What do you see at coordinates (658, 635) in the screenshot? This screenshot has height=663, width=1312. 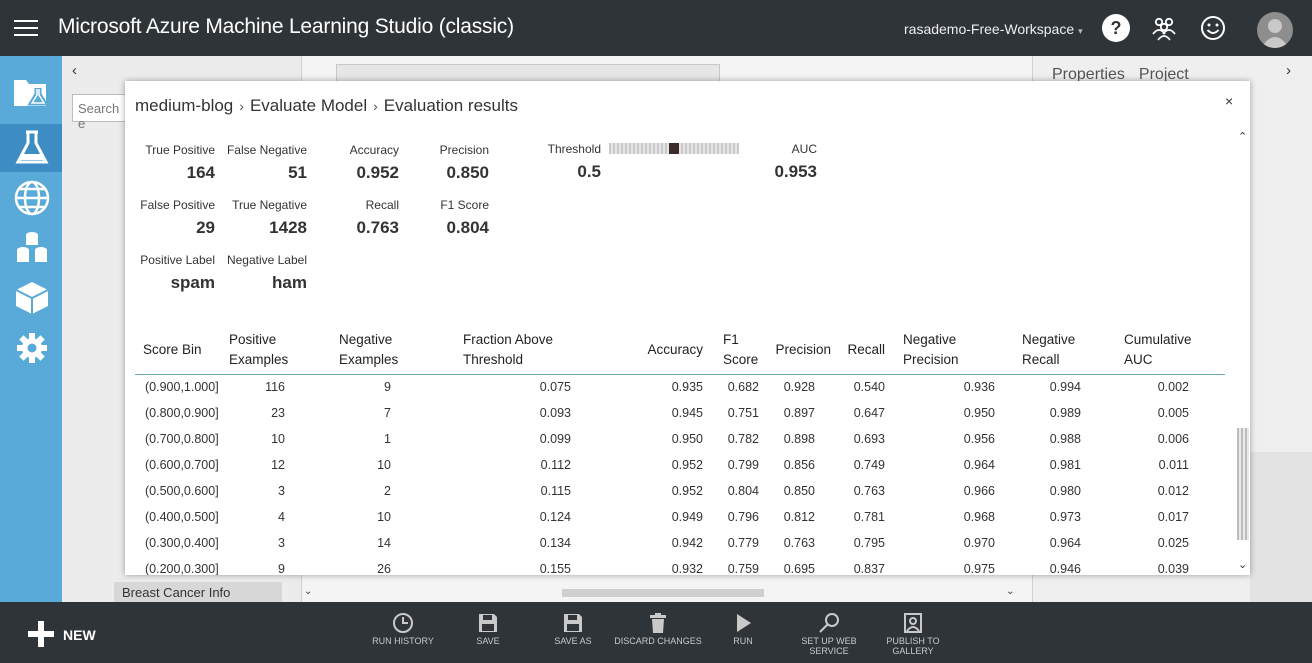 I see `discard-changes-button: DISCARD CHANGES` at bounding box center [658, 635].